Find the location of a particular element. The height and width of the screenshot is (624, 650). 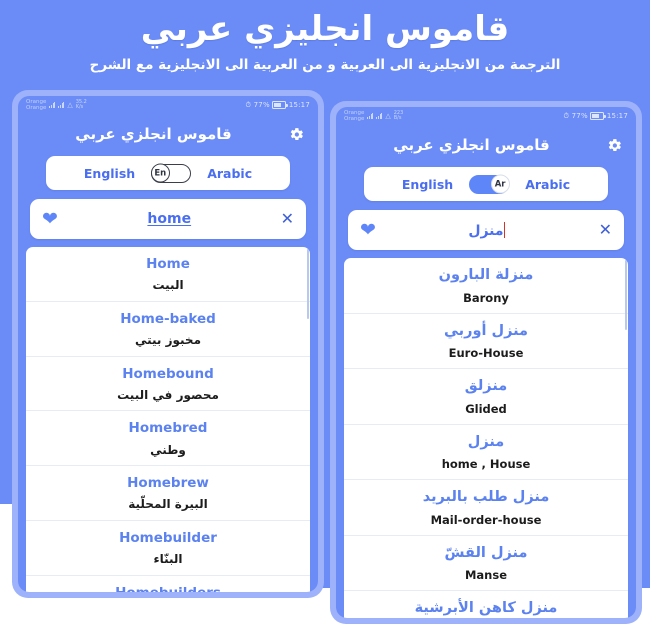

result-term: منزلق is located at coordinates (486, 386).